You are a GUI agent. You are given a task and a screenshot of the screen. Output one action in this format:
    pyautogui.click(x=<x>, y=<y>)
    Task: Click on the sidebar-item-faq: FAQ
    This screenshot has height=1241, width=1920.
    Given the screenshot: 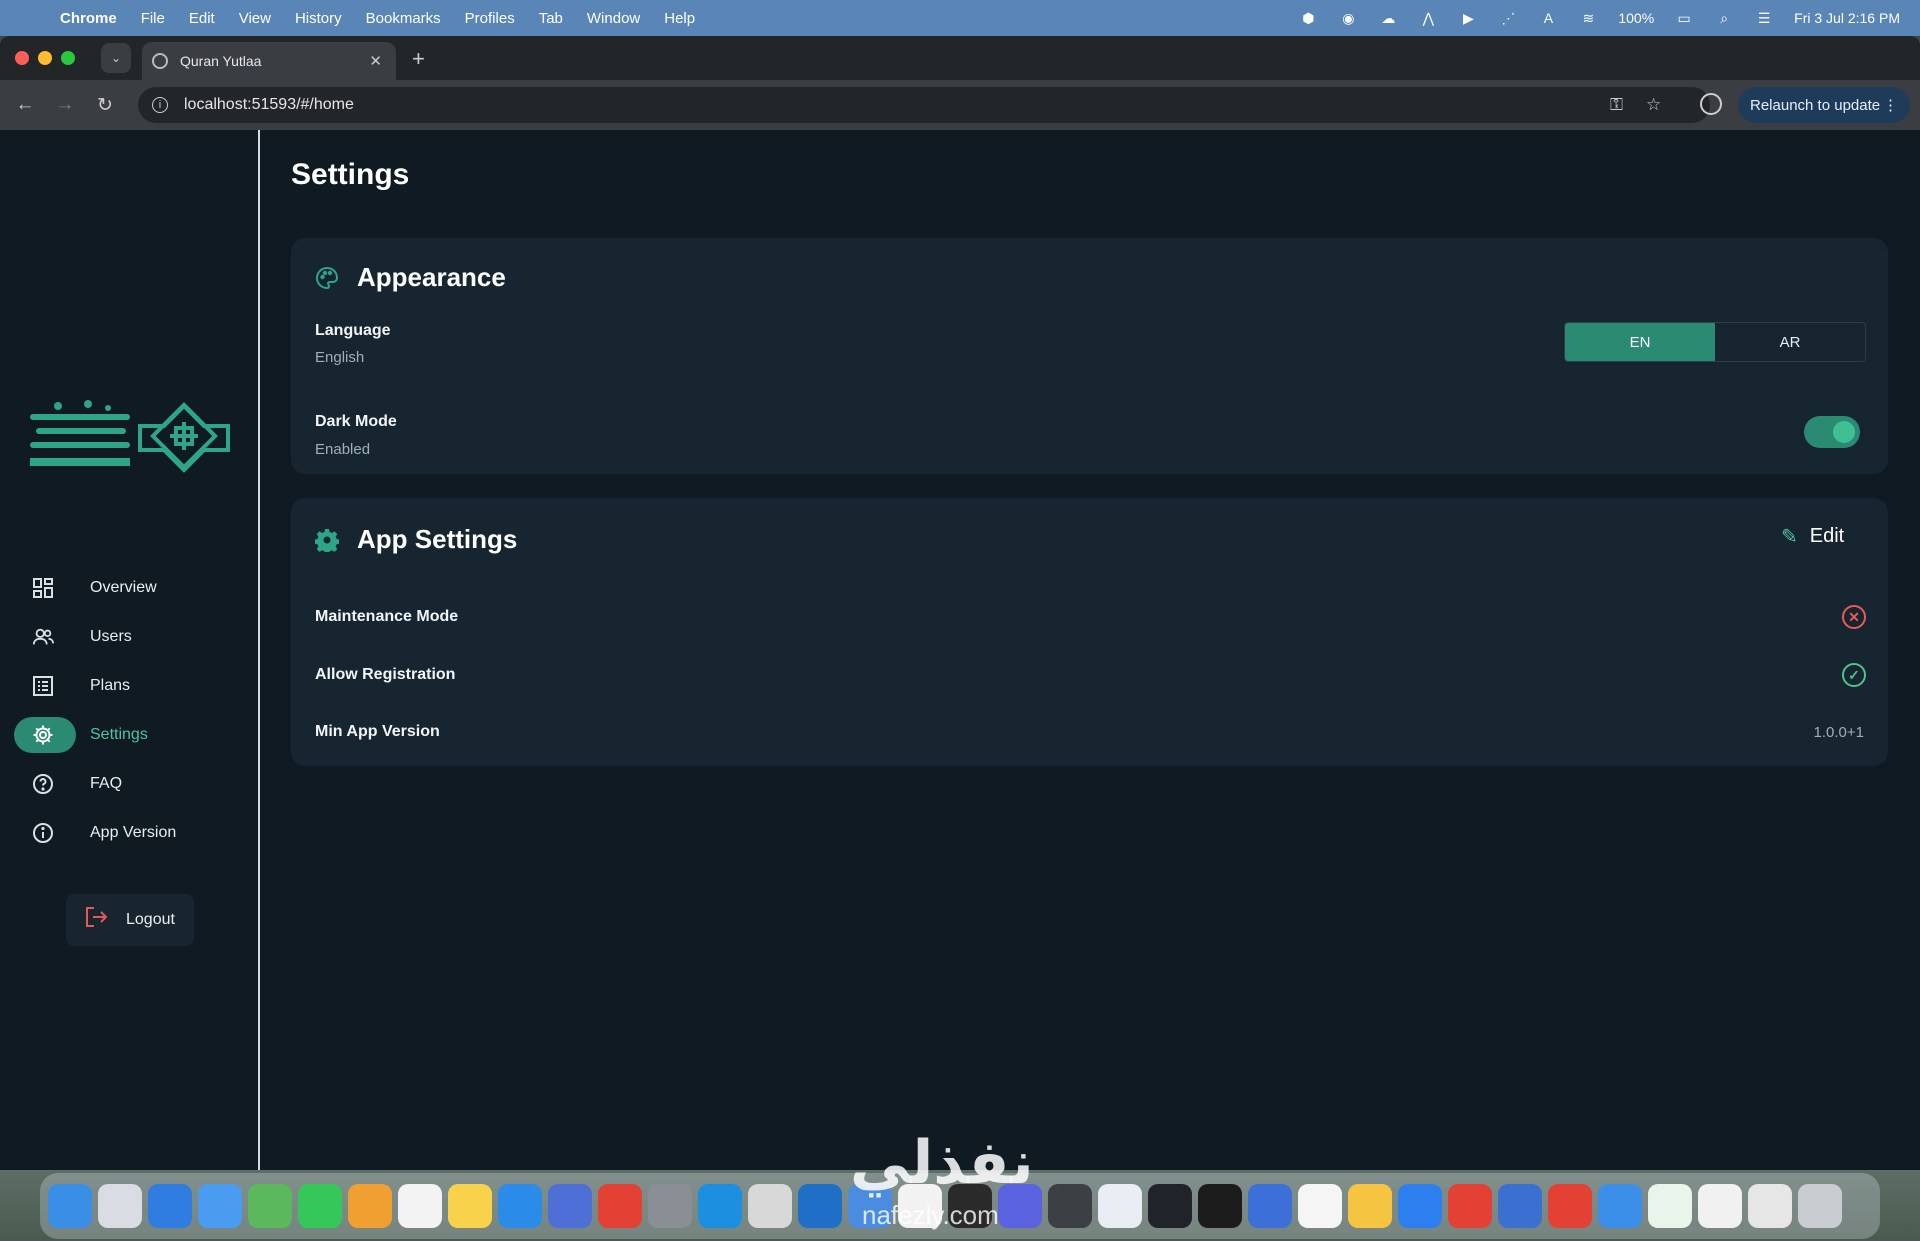 What is the action you would take?
    pyautogui.click(x=130, y=784)
    